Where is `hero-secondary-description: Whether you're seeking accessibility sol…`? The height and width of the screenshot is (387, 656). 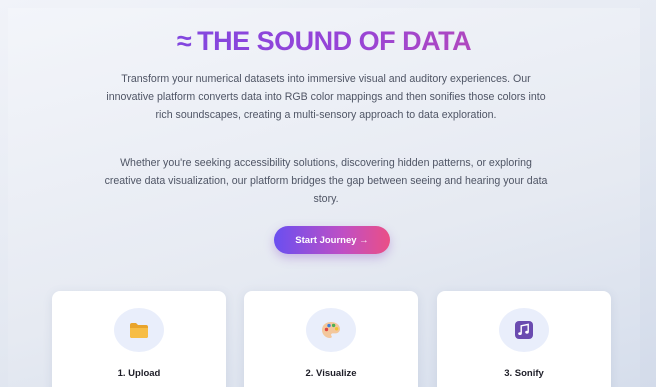 hero-secondary-description: Whether you're seeking accessibility sol… is located at coordinates (326, 181).